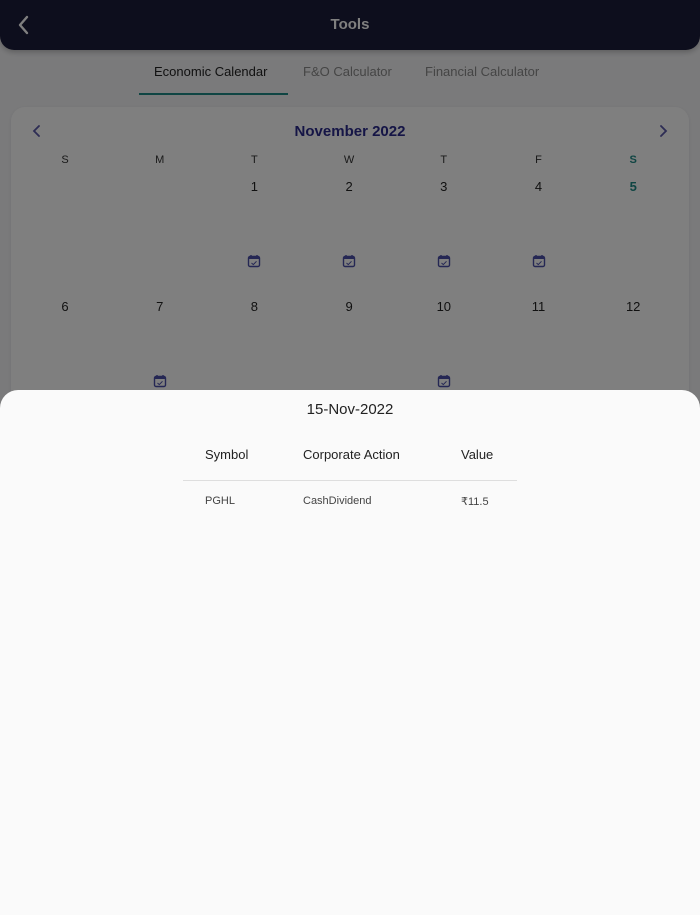  What do you see at coordinates (477, 454) in the screenshot?
I see `column-header-value: Value` at bounding box center [477, 454].